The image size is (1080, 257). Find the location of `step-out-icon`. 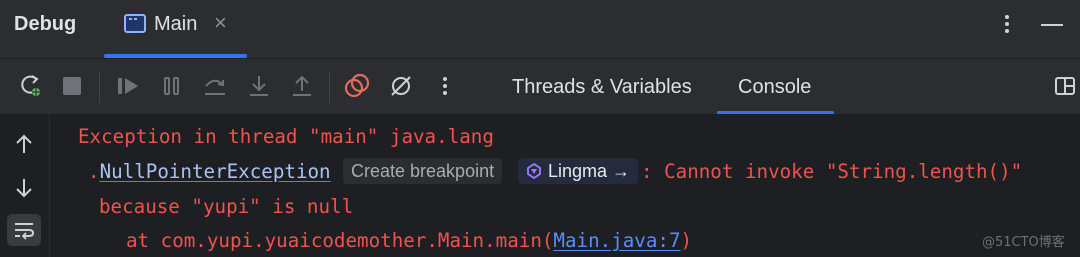

step-out-icon is located at coordinates (302, 86).